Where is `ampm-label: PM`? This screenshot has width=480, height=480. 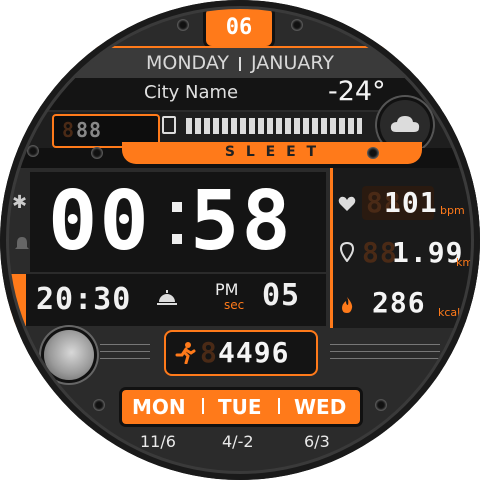 ampm-label: PM is located at coordinates (227, 289).